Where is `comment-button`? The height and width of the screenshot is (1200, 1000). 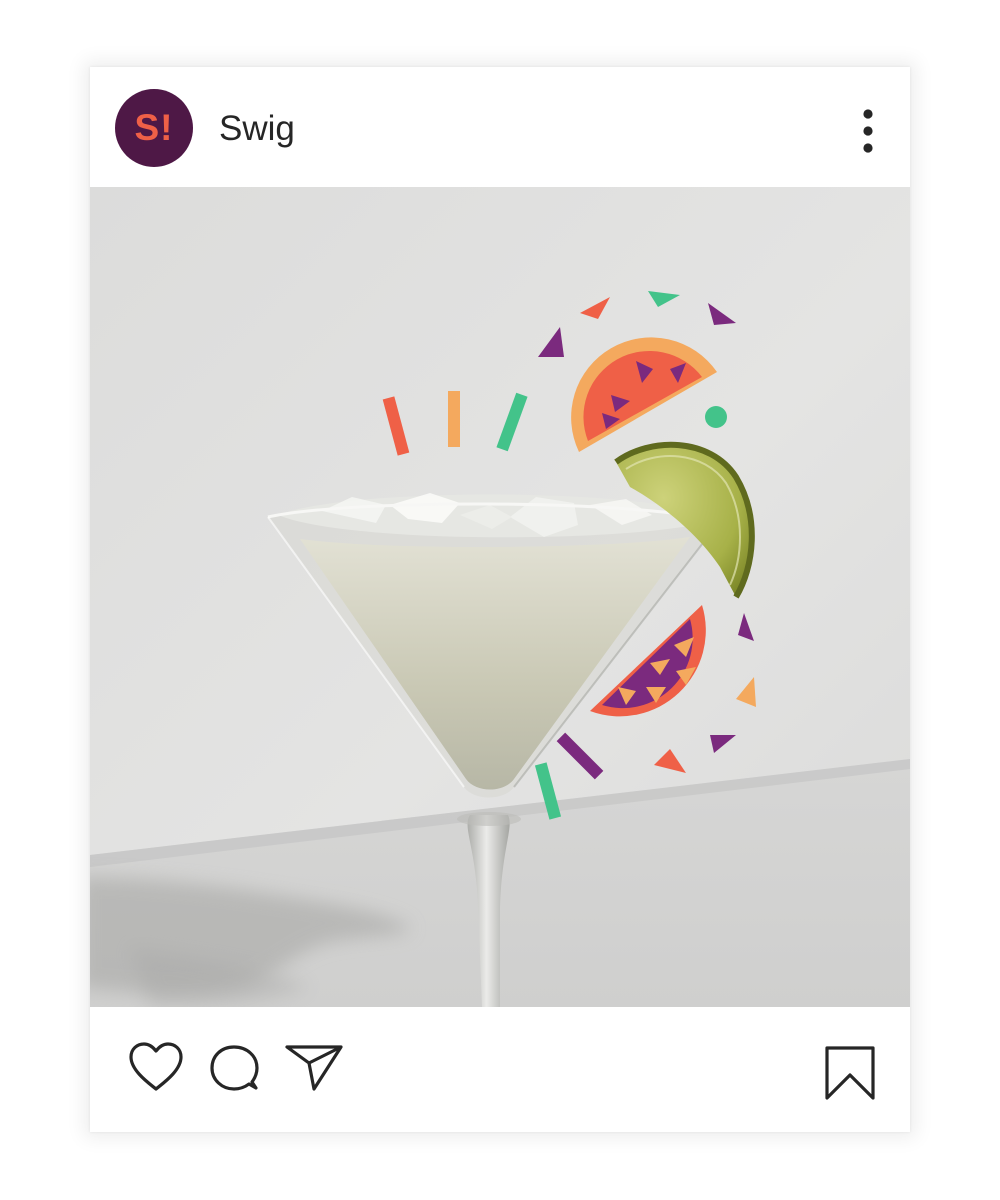
comment-button is located at coordinates (234, 1068).